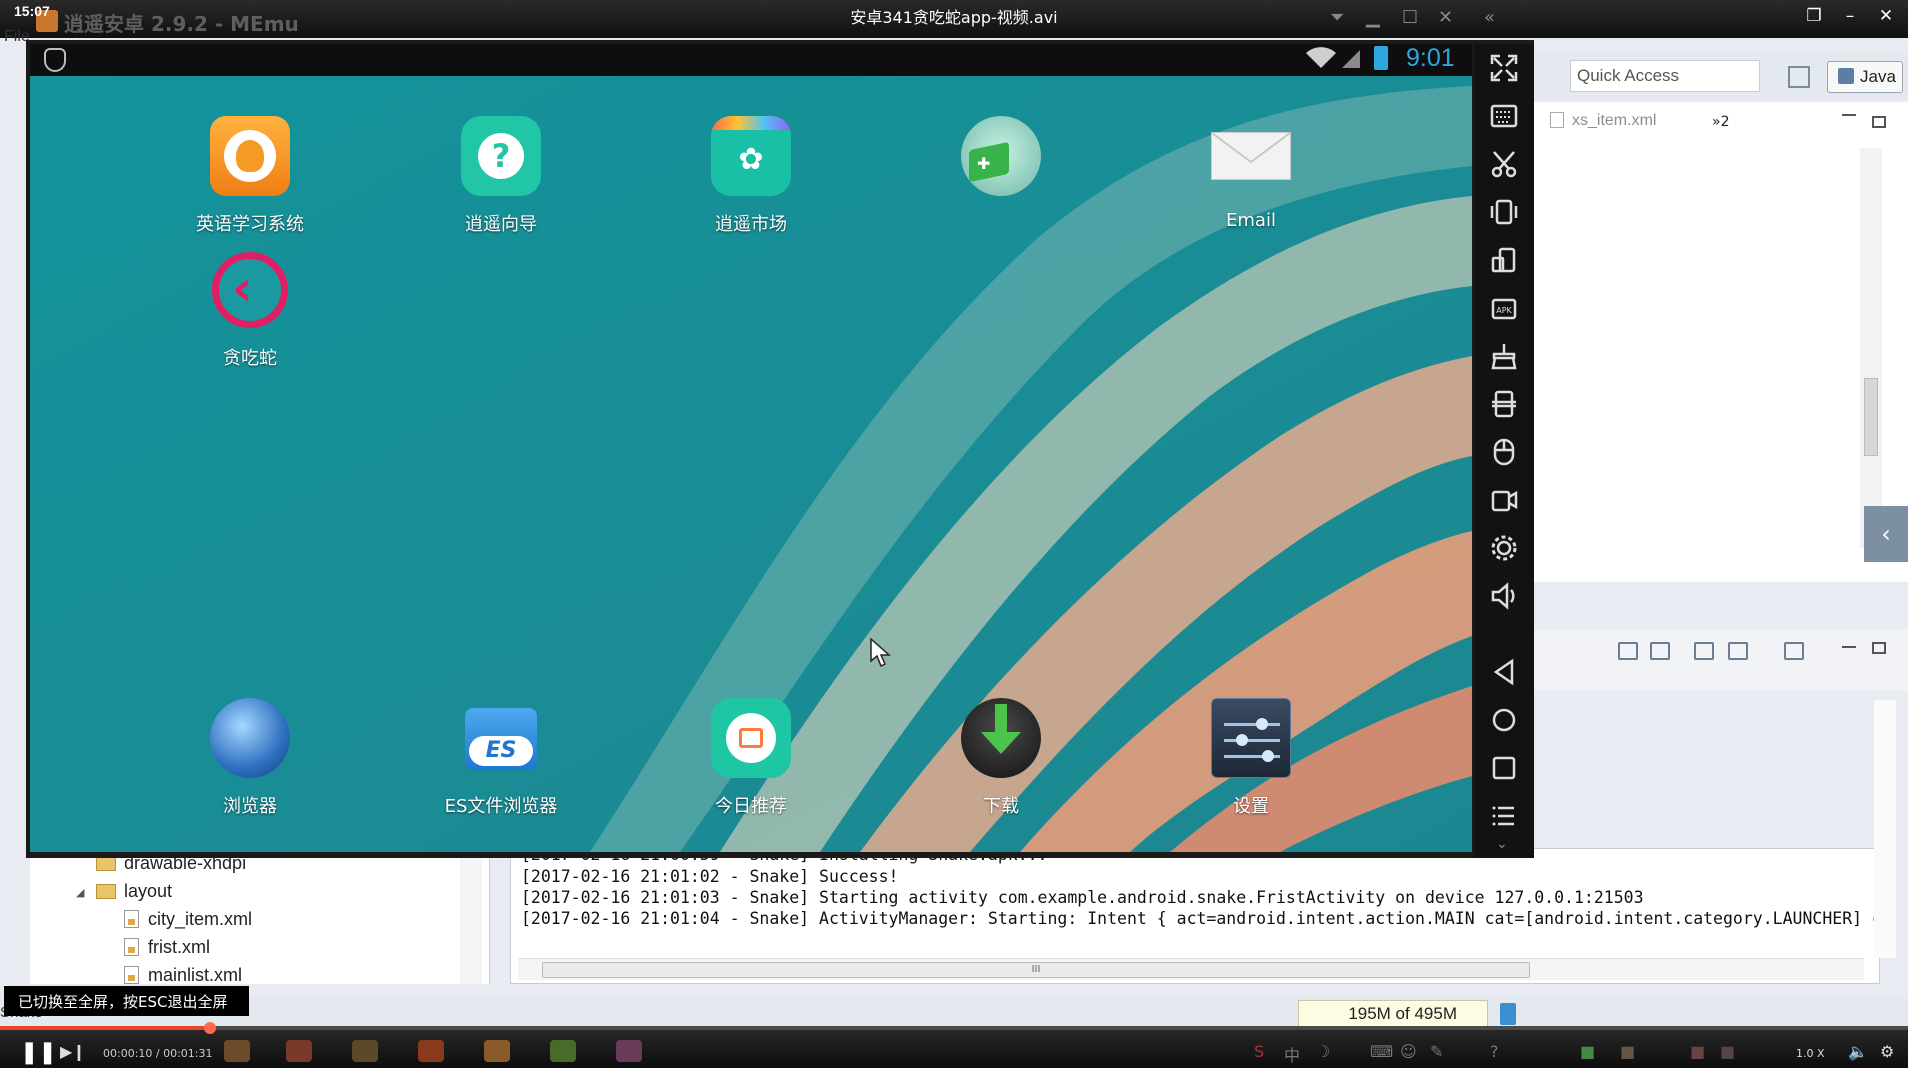  What do you see at coordinates (1001, 806) in the screenshot?
I see `app-label: 下载` at bounding box center [1001, 806].